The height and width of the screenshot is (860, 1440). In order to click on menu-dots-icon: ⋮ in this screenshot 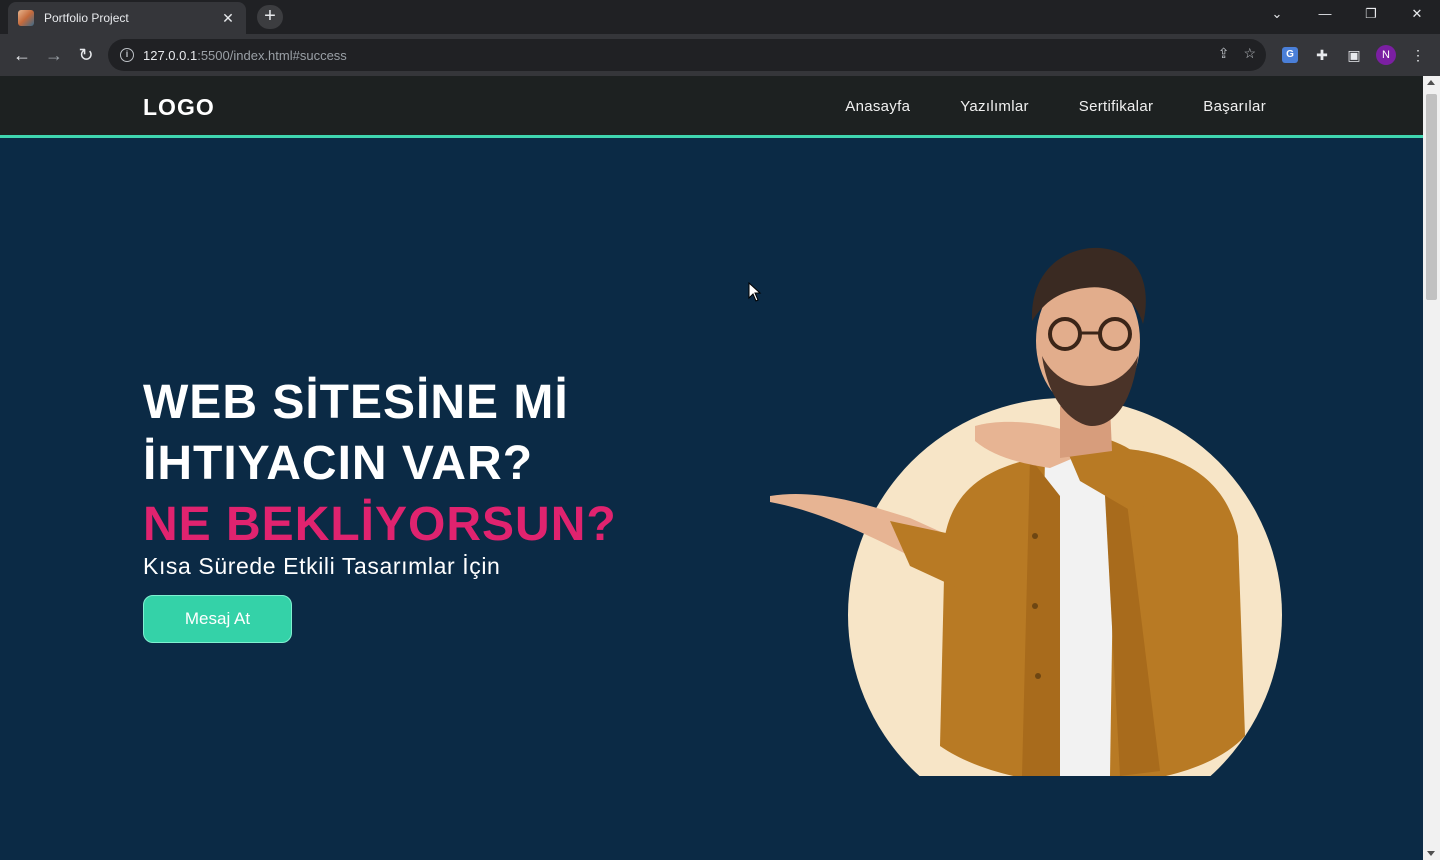, I will do `click(1418, 55)`.